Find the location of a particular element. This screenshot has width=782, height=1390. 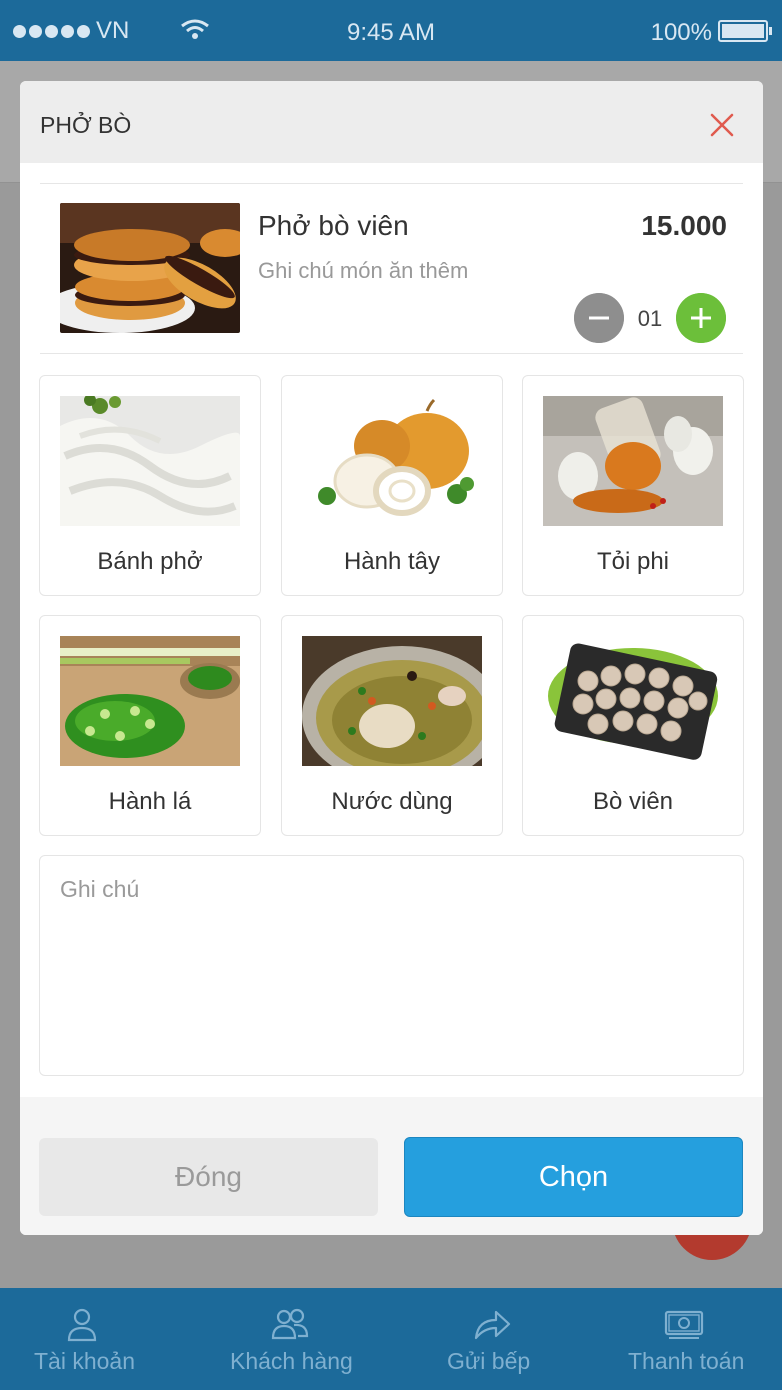

nav-account: Tài khoản is located at coordinates (82, 1339).